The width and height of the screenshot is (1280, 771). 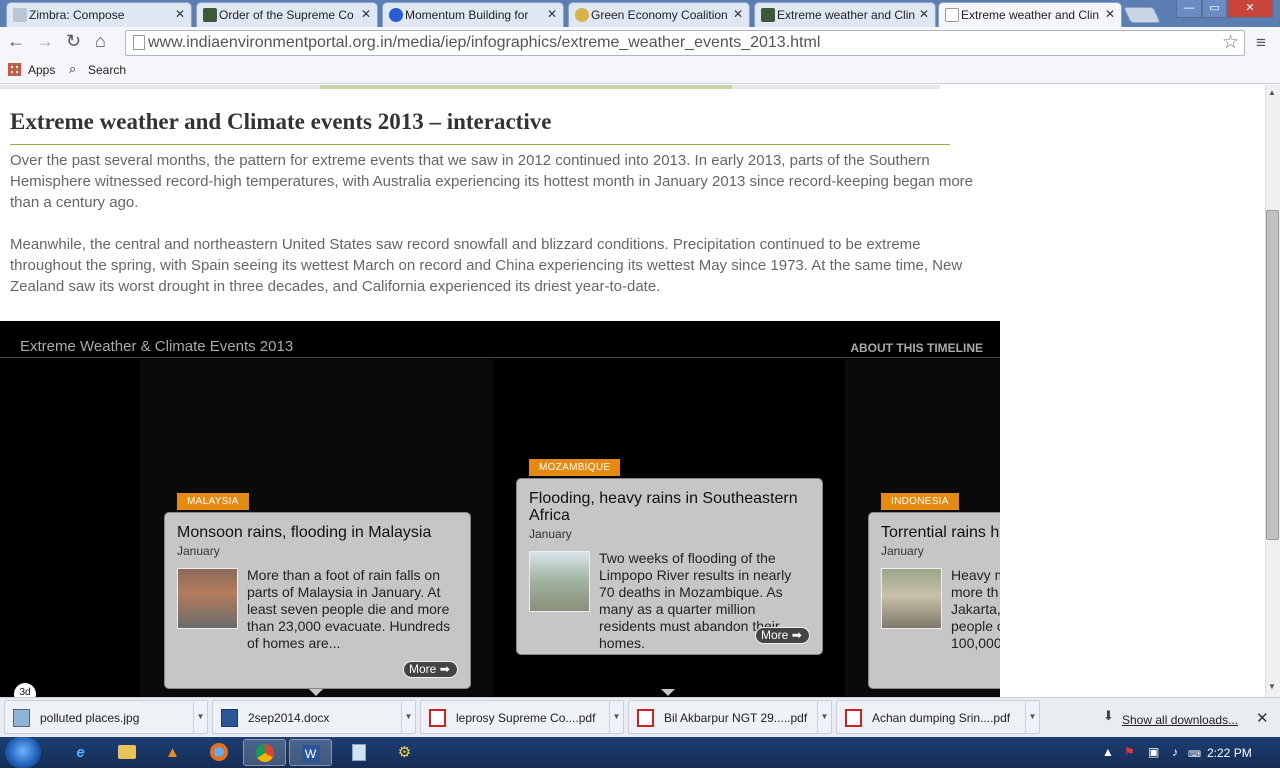 What do you see at coordinates (582, 15) in the screenshot?
I see `green-economy-favicon-icon` at bounding box center [582, 15].